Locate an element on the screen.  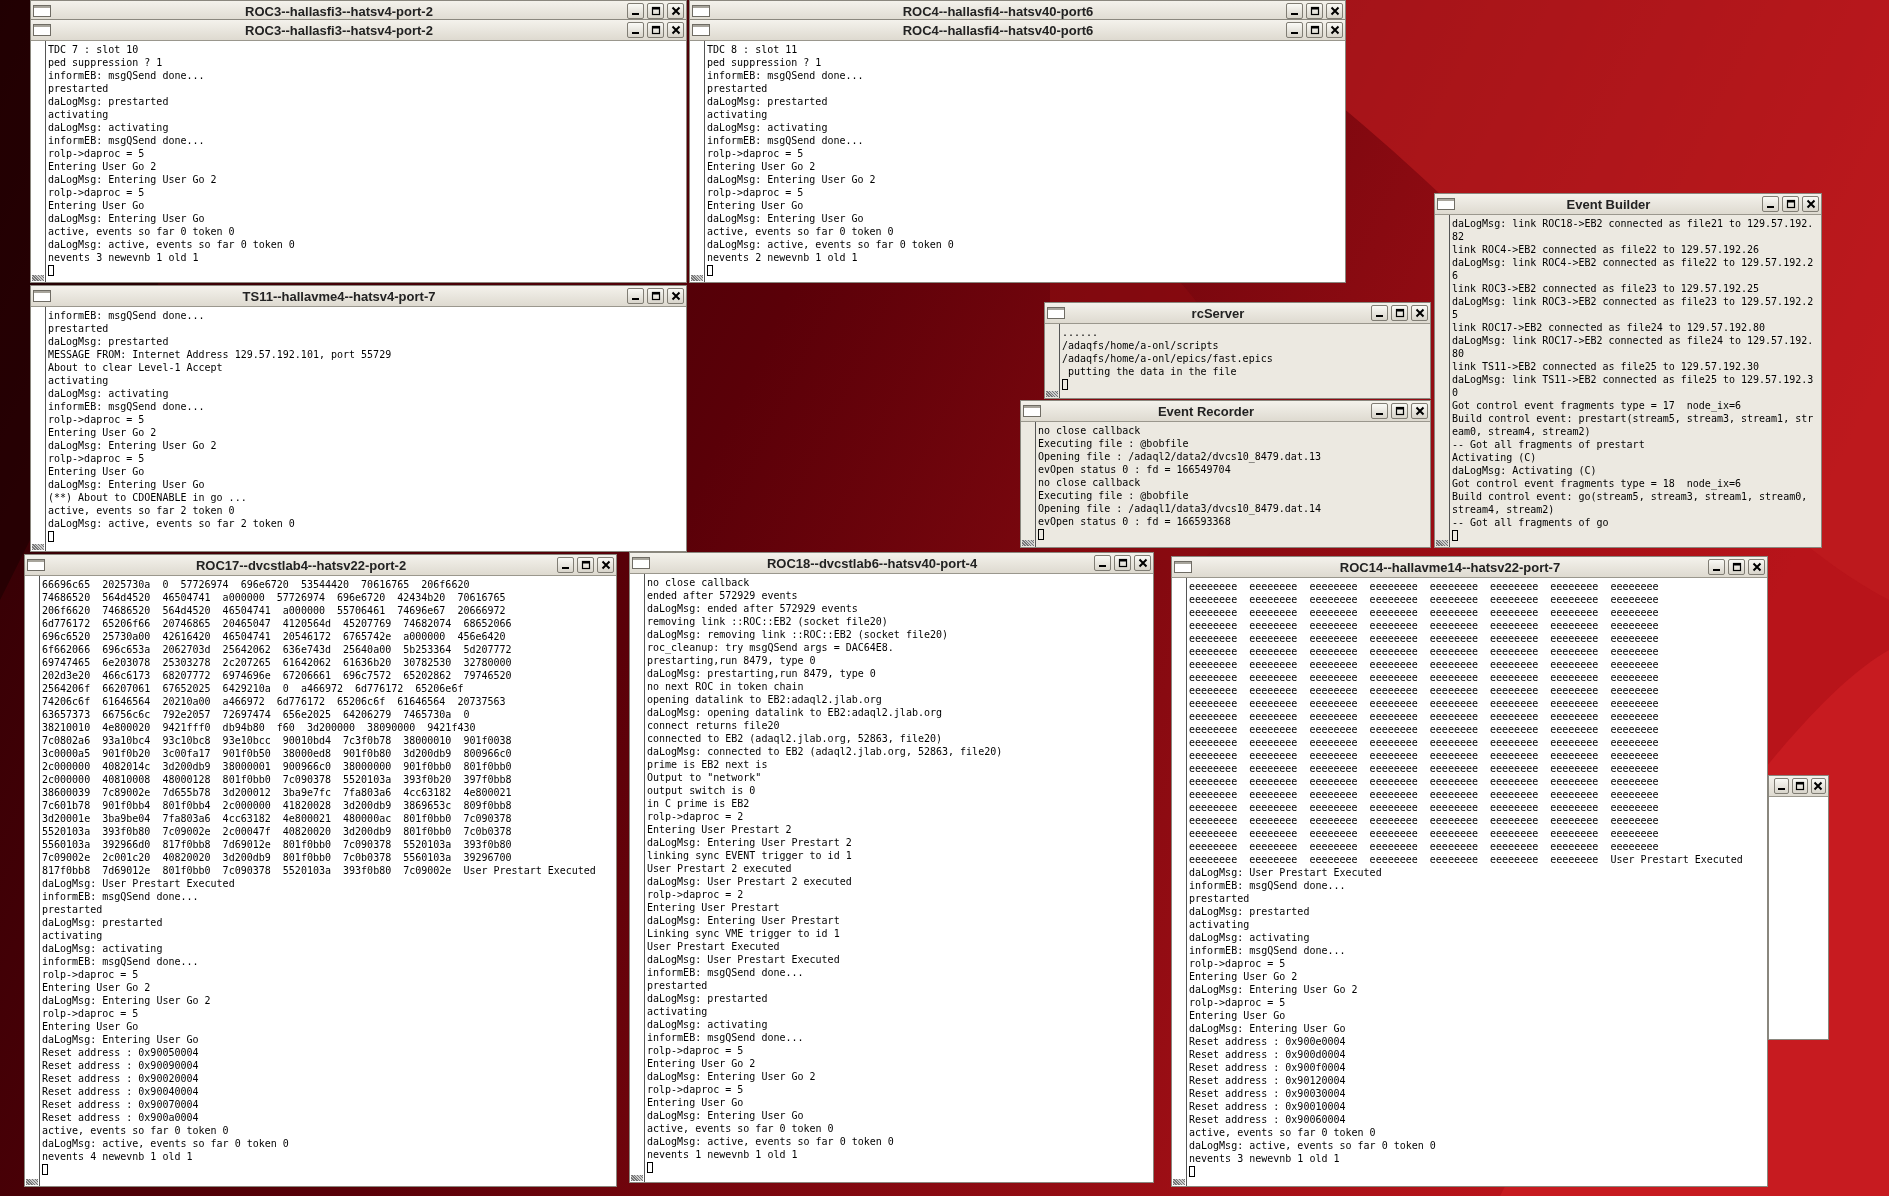
terminal-line: daLogMsg: User Prestart 2 executed is located at coordinates (749, 881).